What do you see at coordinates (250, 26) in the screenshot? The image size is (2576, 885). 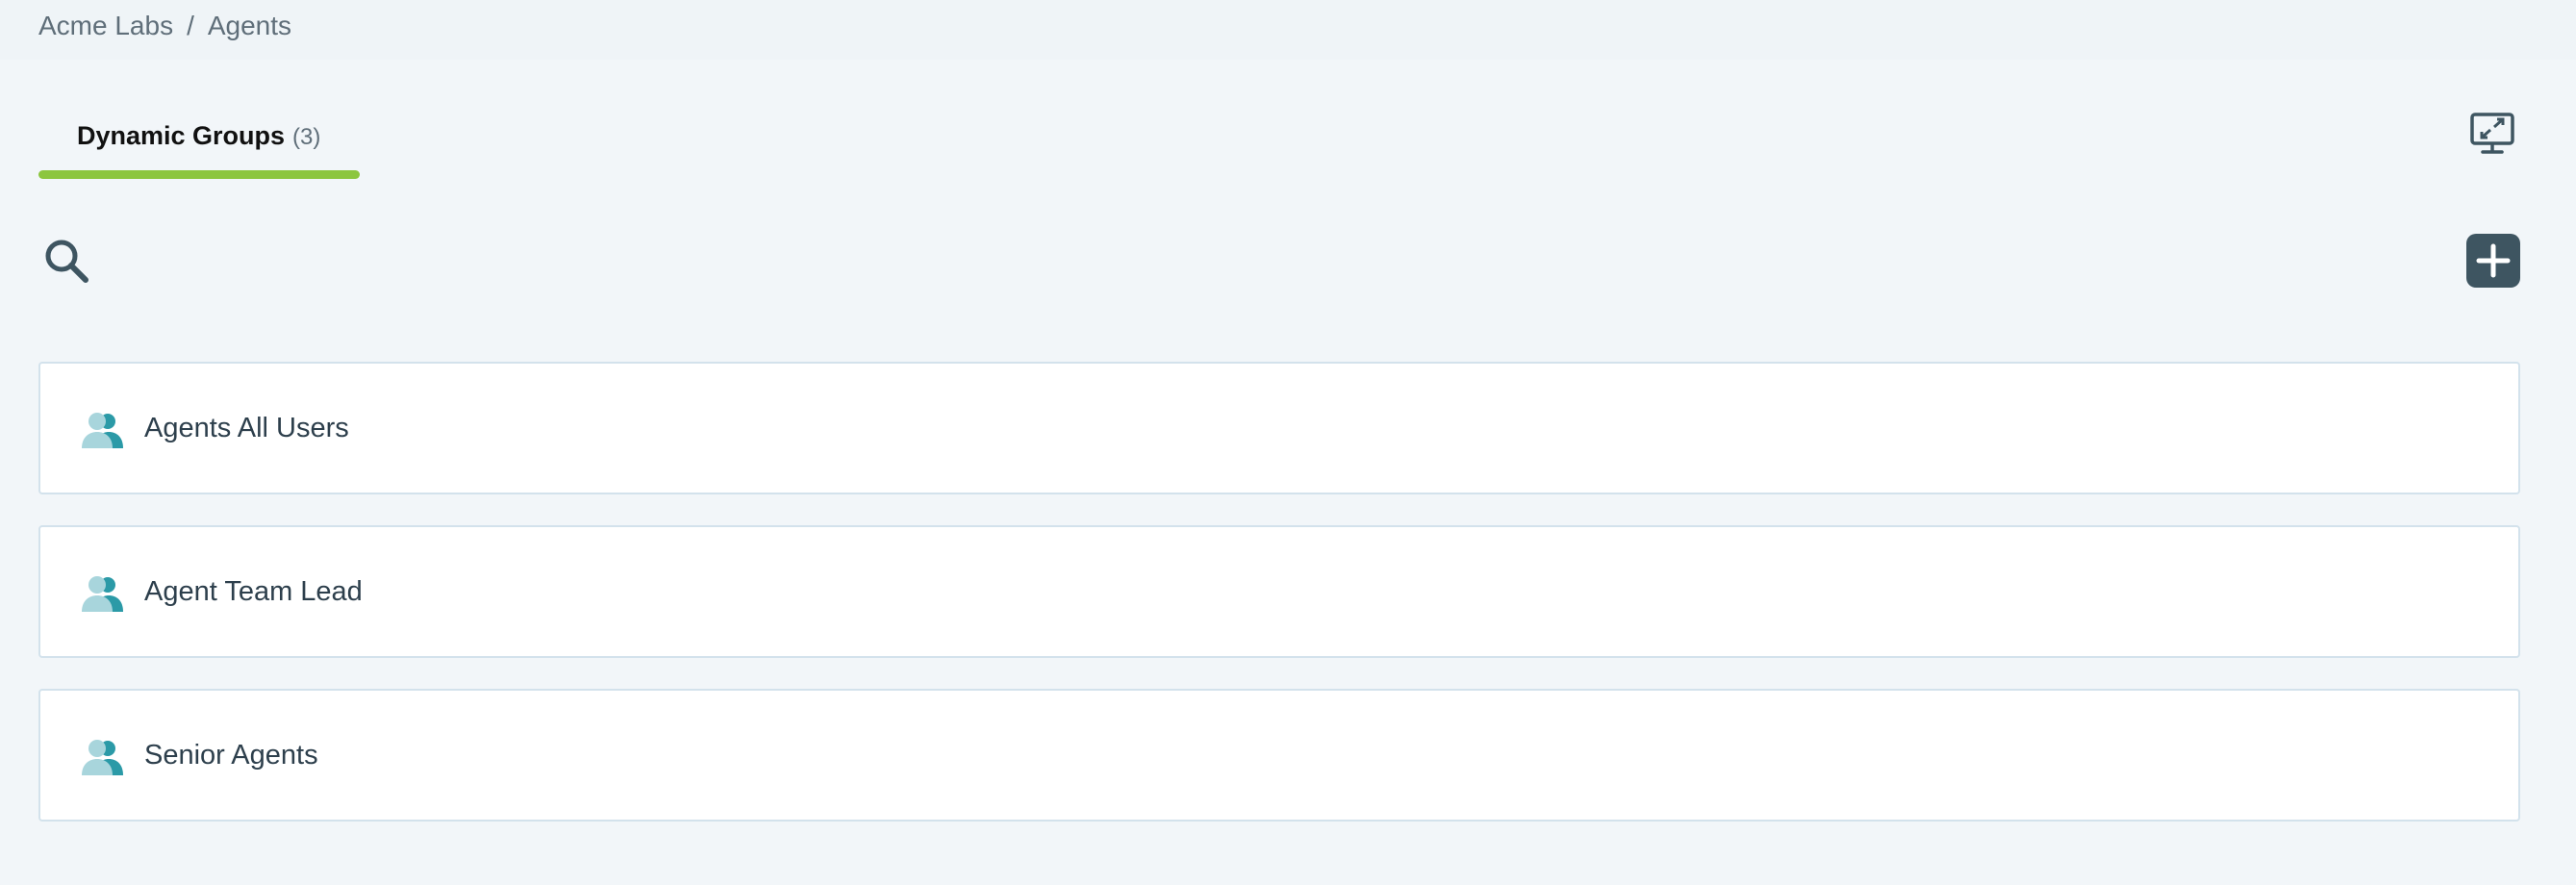 I see `breadcrumb-current: Agents` at bounding box center [250, 26].